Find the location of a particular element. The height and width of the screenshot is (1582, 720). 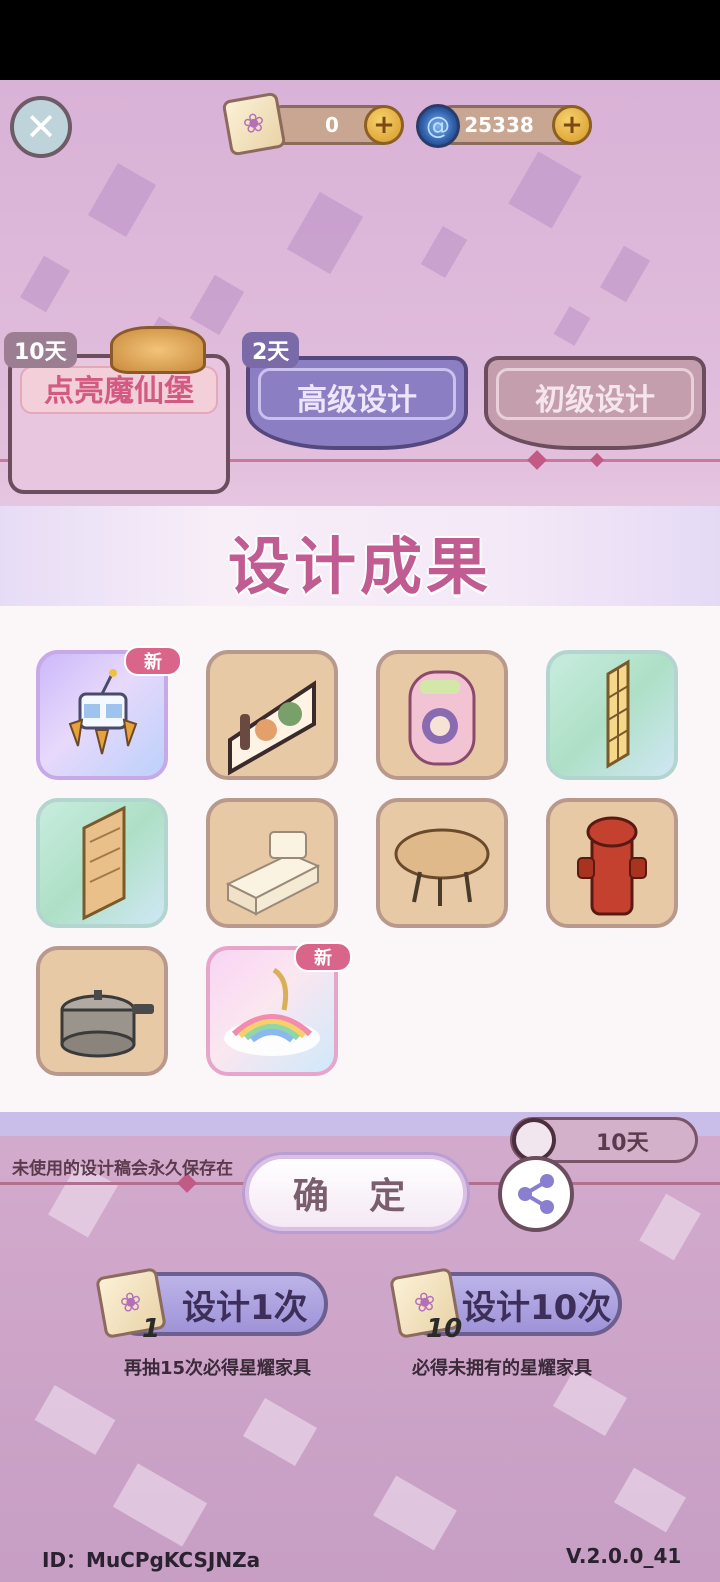

design-ten-count: 10 is located at coordinates (444, 1329).